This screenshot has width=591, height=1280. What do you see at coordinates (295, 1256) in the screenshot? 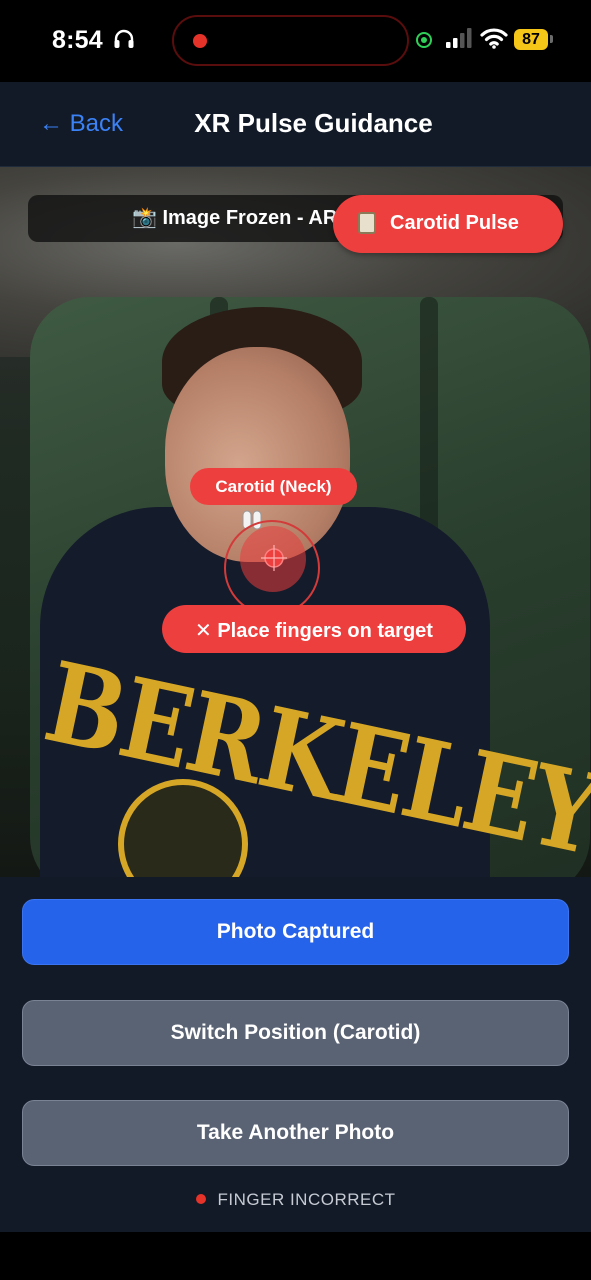
I see `home-indicator-area` at bounding box center [295, 1256].